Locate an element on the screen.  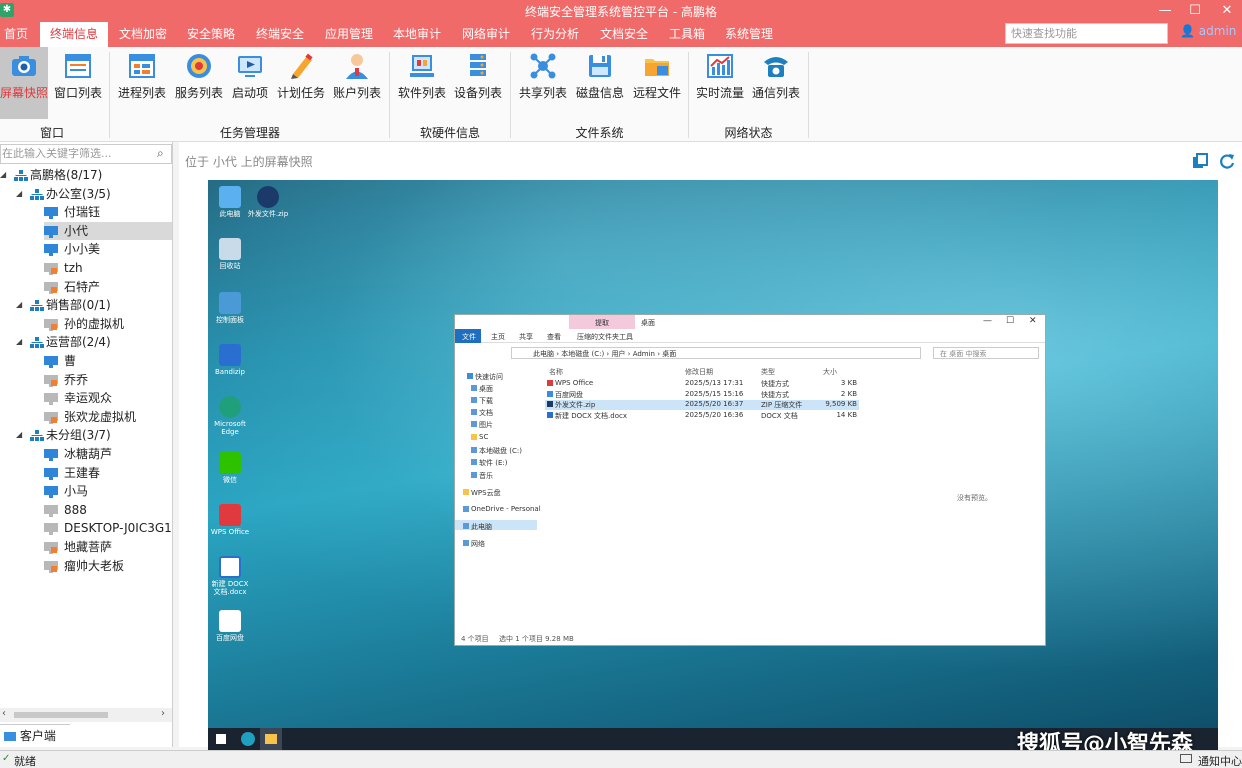
menu-local-audit: 本地审计 is located at coordinates (417, 34).